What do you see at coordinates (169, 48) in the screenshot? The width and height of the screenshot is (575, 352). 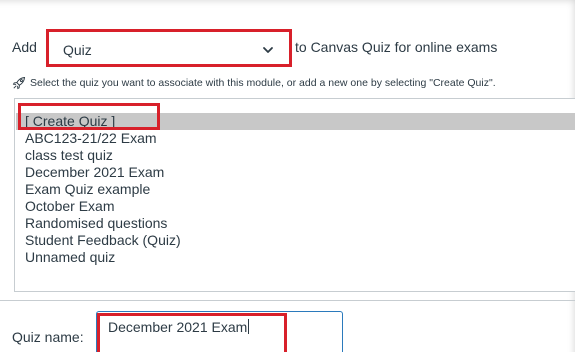 I see `item-type-select: Quiz` at bounding box center [169, 48].